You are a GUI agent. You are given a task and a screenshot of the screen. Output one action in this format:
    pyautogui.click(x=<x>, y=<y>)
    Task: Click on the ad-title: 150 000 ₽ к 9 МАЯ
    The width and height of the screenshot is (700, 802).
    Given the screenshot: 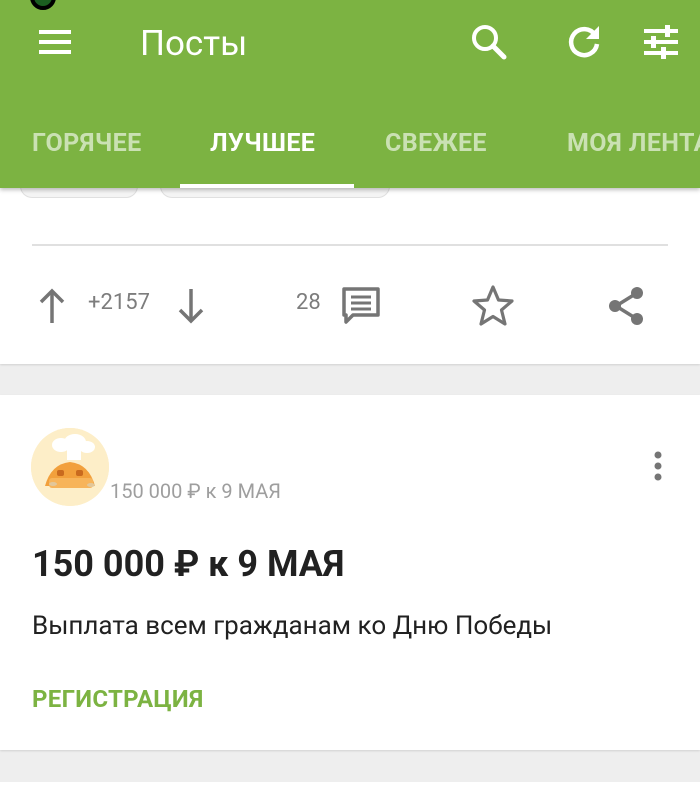 What is the action you would take?
    pyautogui.click(x=188, y=564)
    